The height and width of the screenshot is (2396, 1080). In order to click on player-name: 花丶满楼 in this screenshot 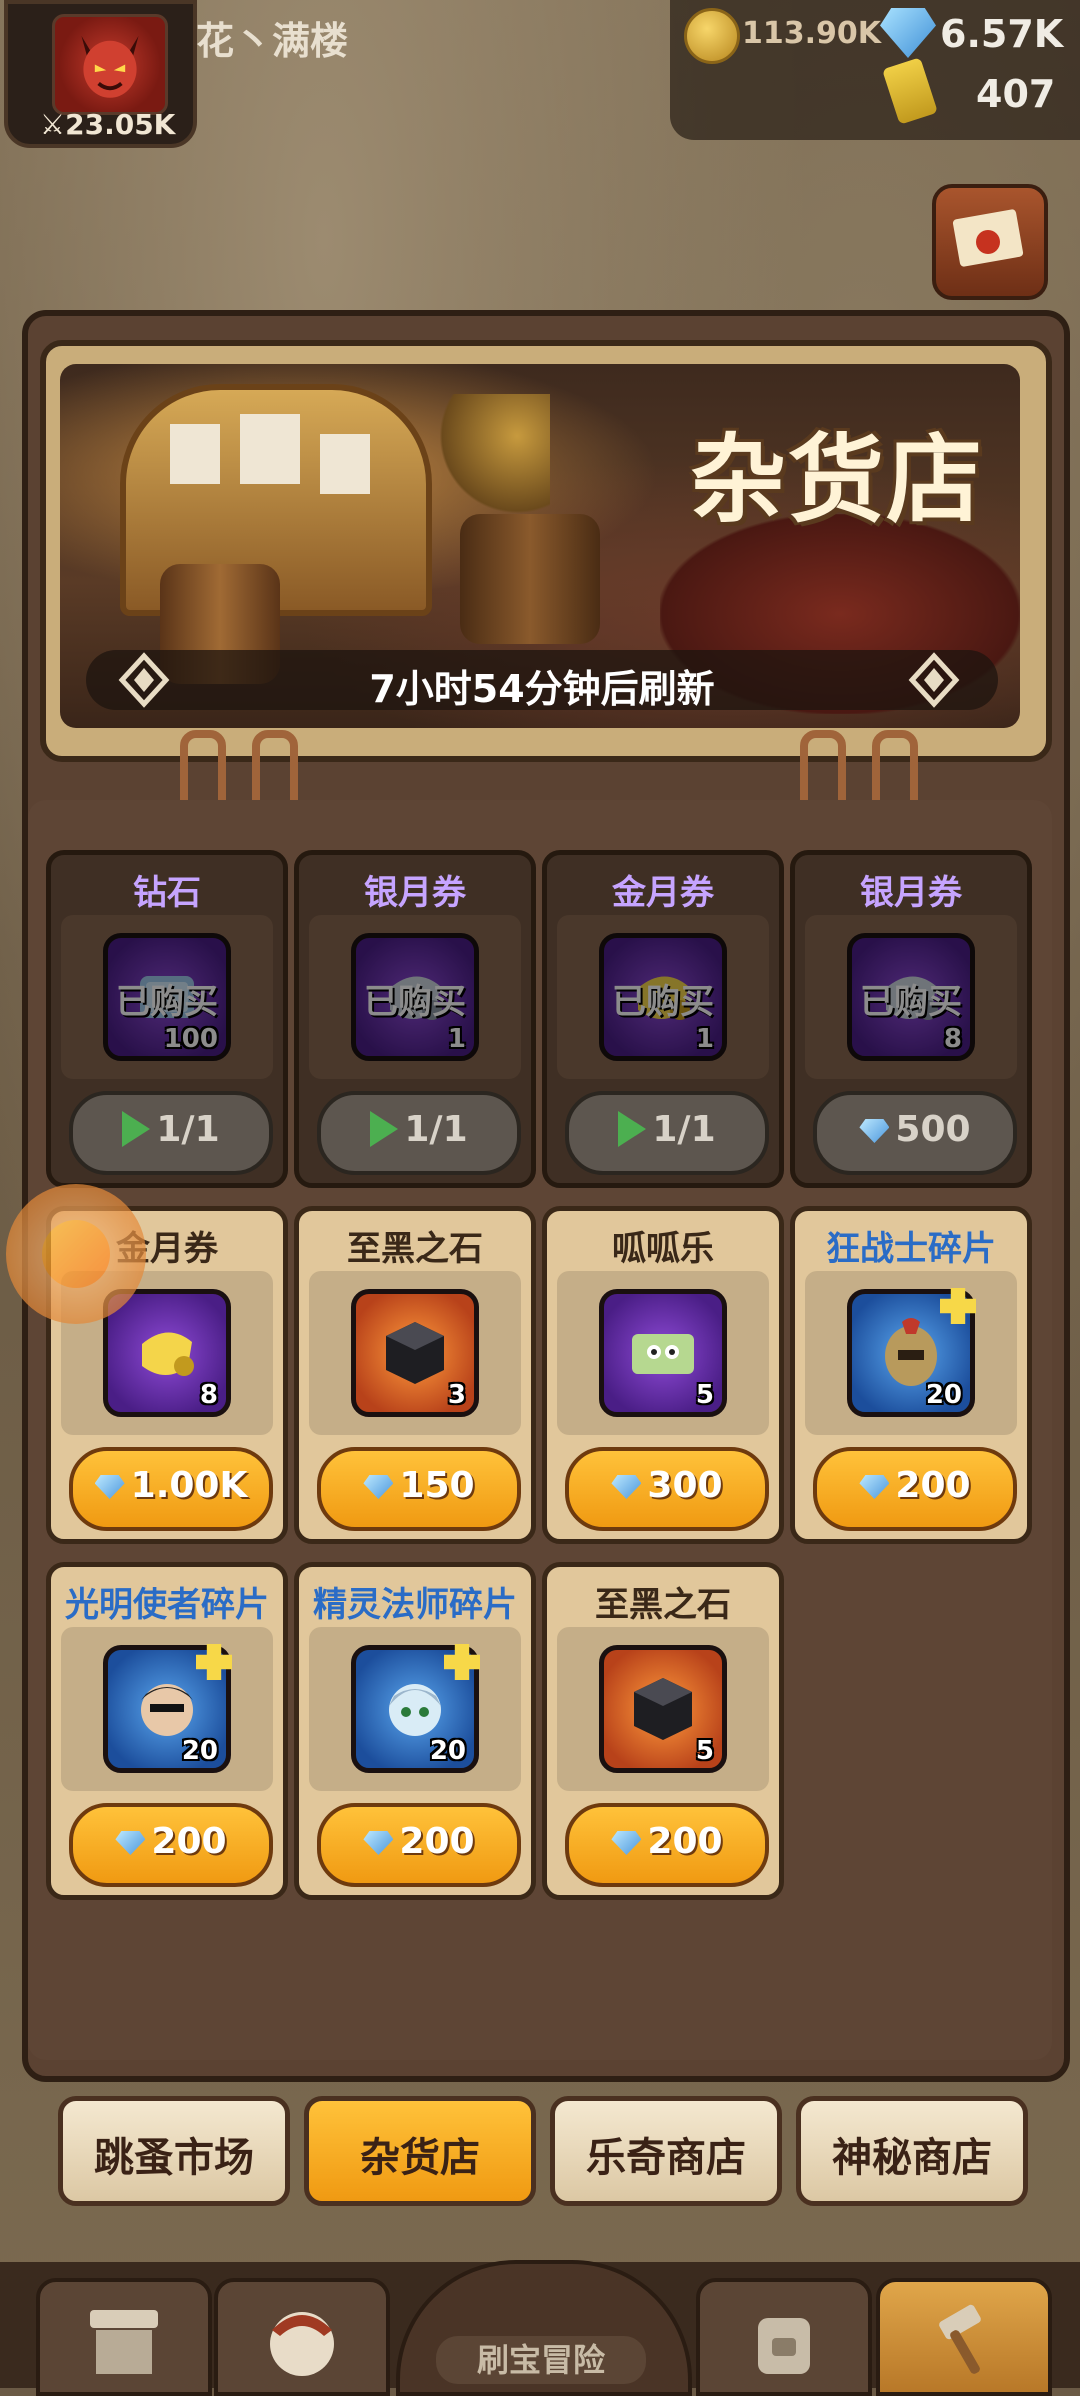, I will do `click(272, 41)`.